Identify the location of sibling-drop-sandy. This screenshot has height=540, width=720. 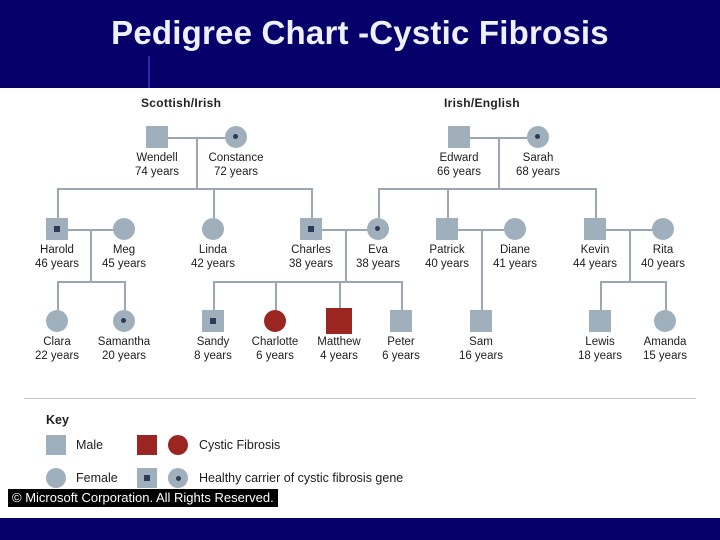
(214, 295).